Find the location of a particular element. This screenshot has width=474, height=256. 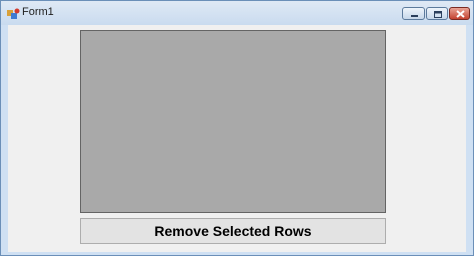

maximize-button is located at coordinates (437, 13).